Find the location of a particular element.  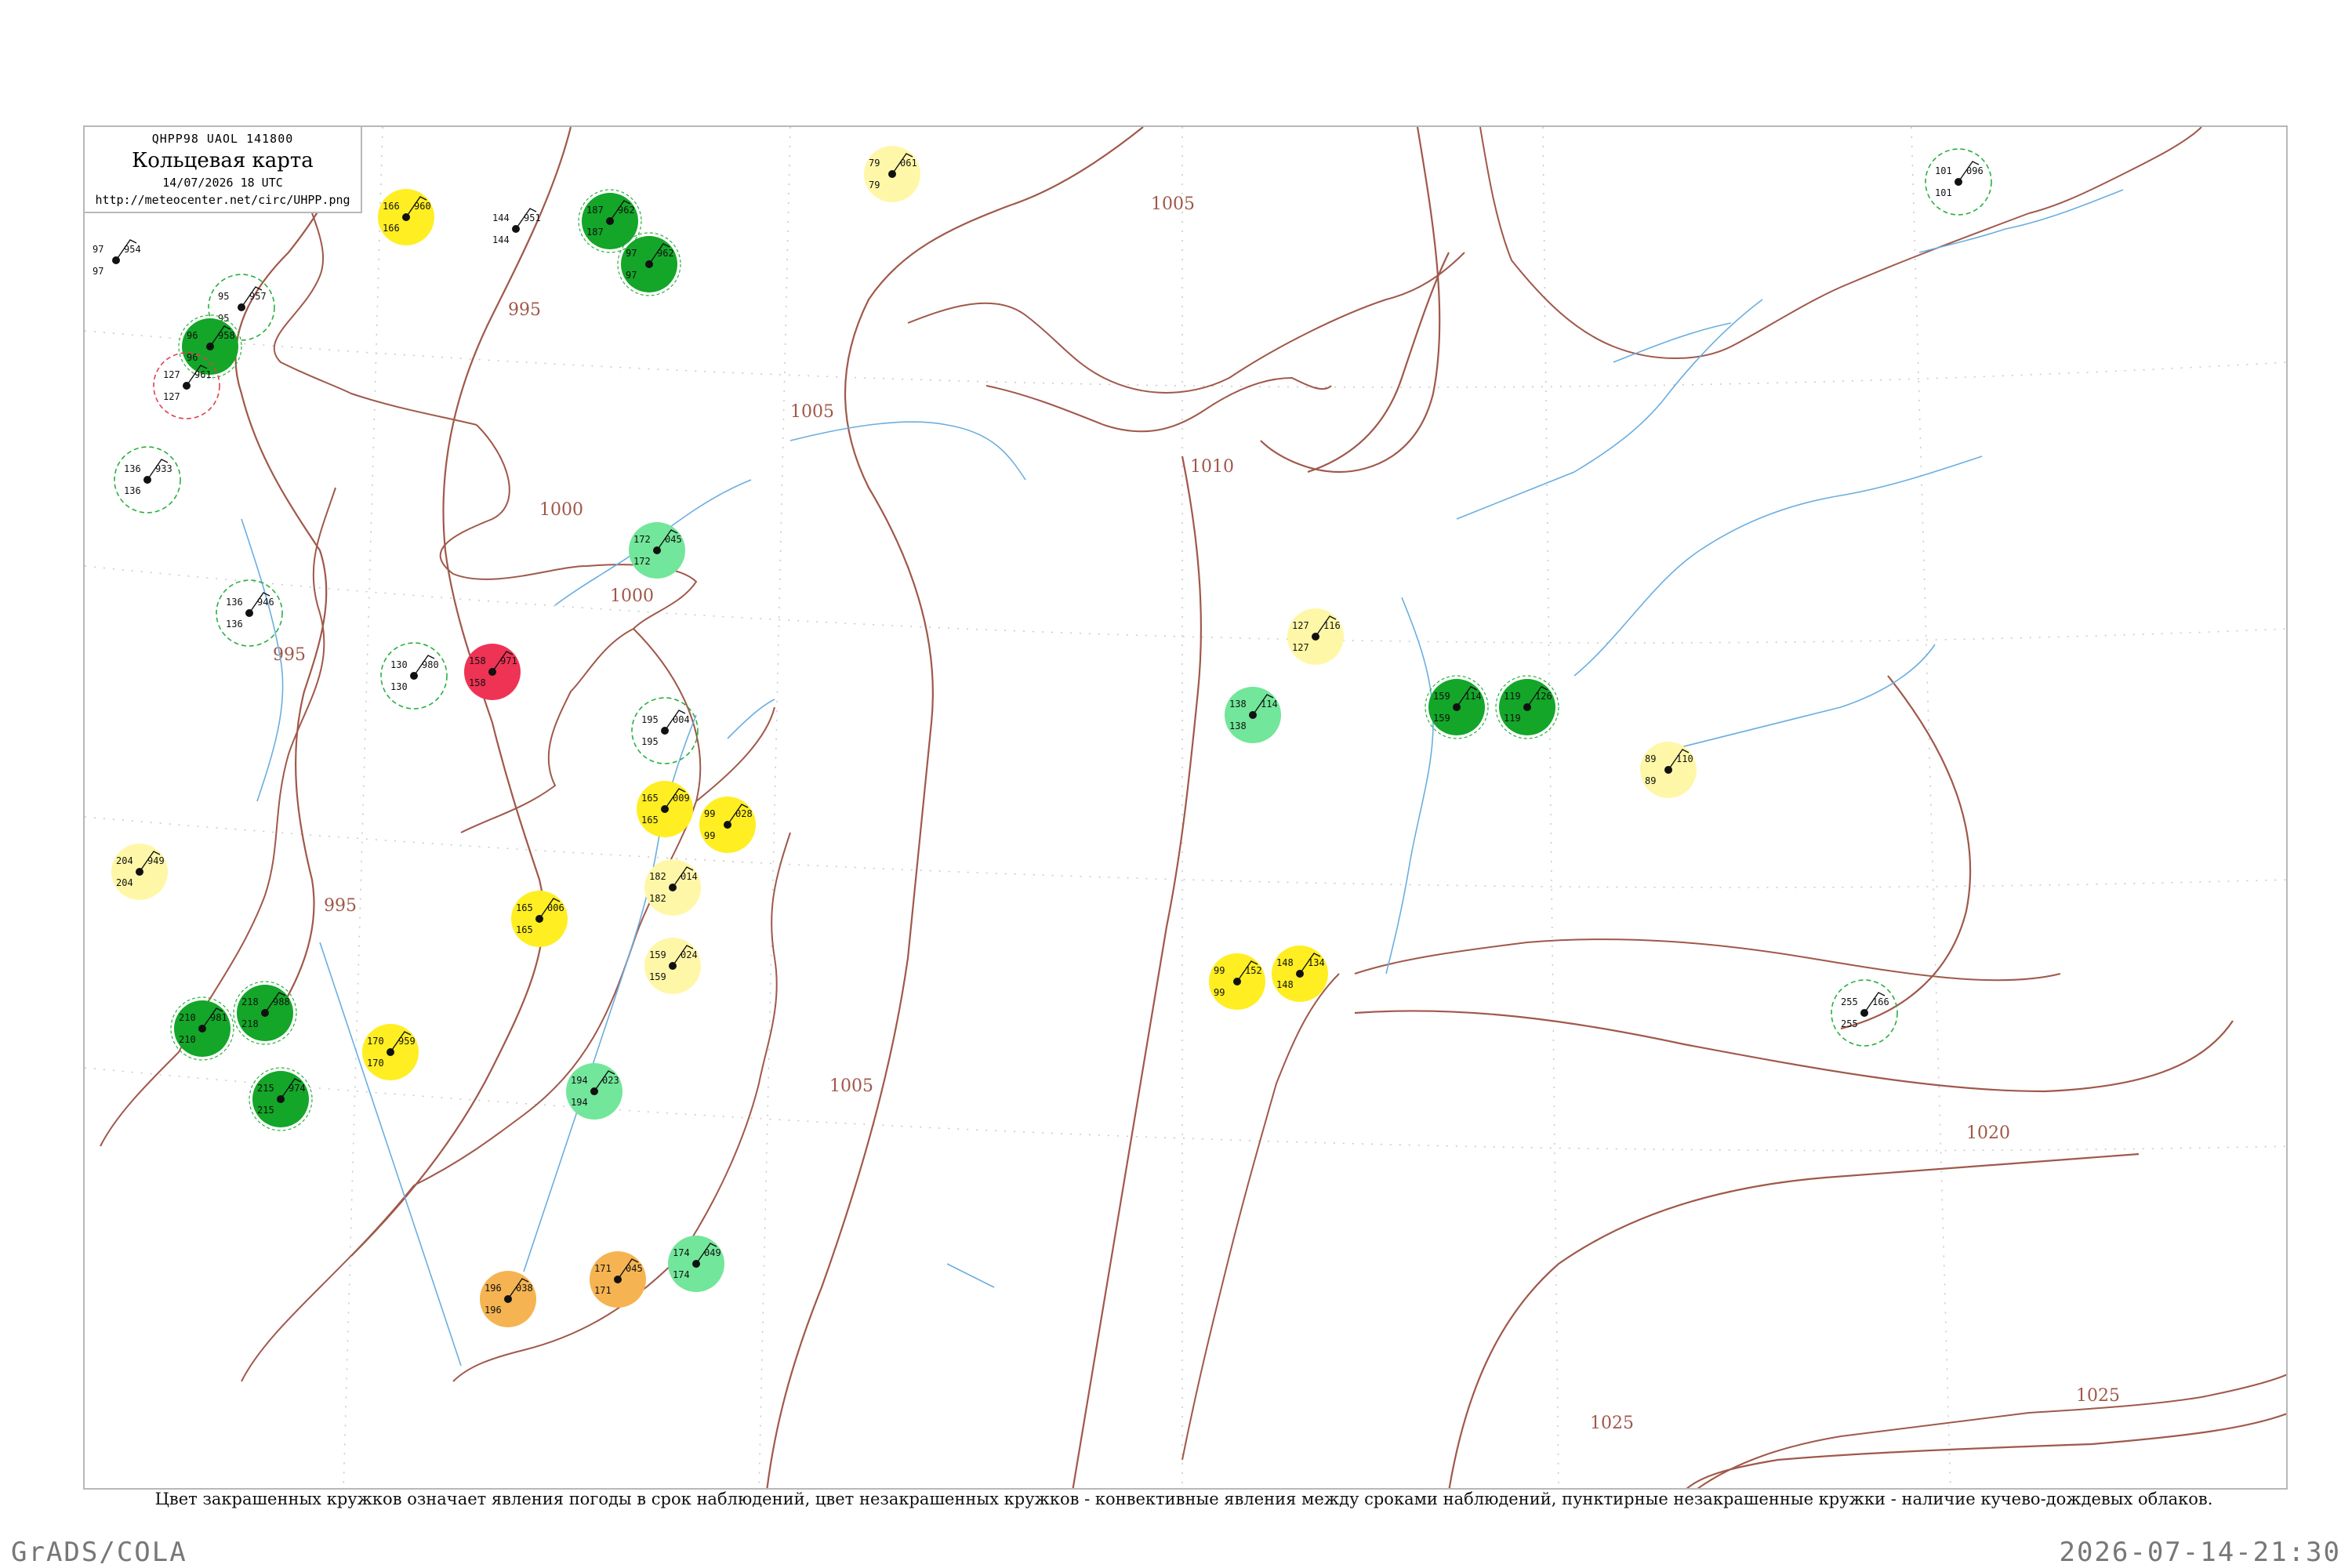

station-marker: 130 980 130 is located at coordinates (414, 676).